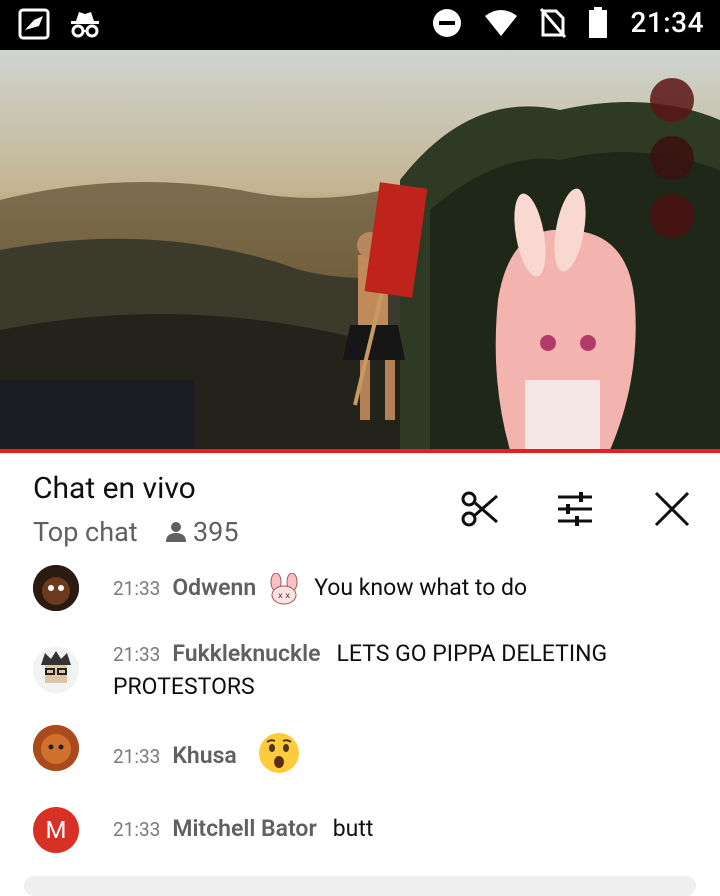 The height and width of the screenshot is (896, 720). Describe the element at coordinates (360, 25) in the screenshot. I see `status-bar: 21:34` at that location.